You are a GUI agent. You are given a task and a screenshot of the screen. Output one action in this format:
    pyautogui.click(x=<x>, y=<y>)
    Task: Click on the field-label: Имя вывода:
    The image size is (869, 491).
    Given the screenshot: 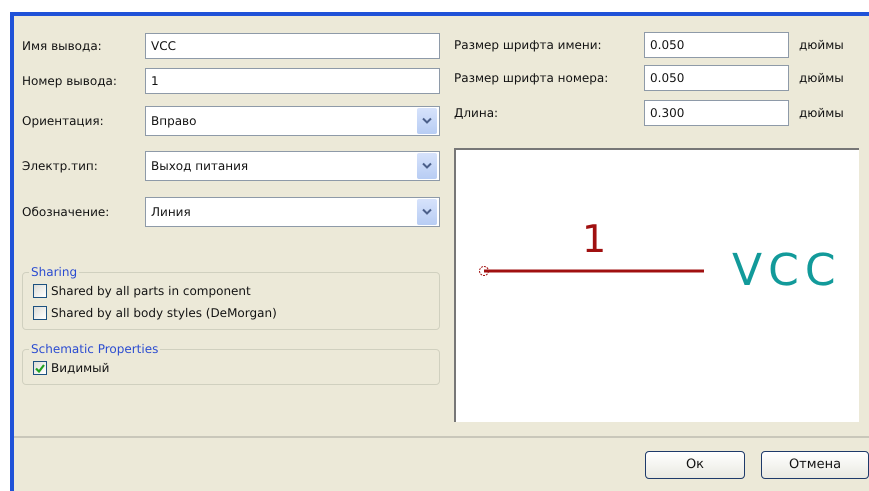 What is the action you would take?
    pyautogui.click(x=62, y=45)
    